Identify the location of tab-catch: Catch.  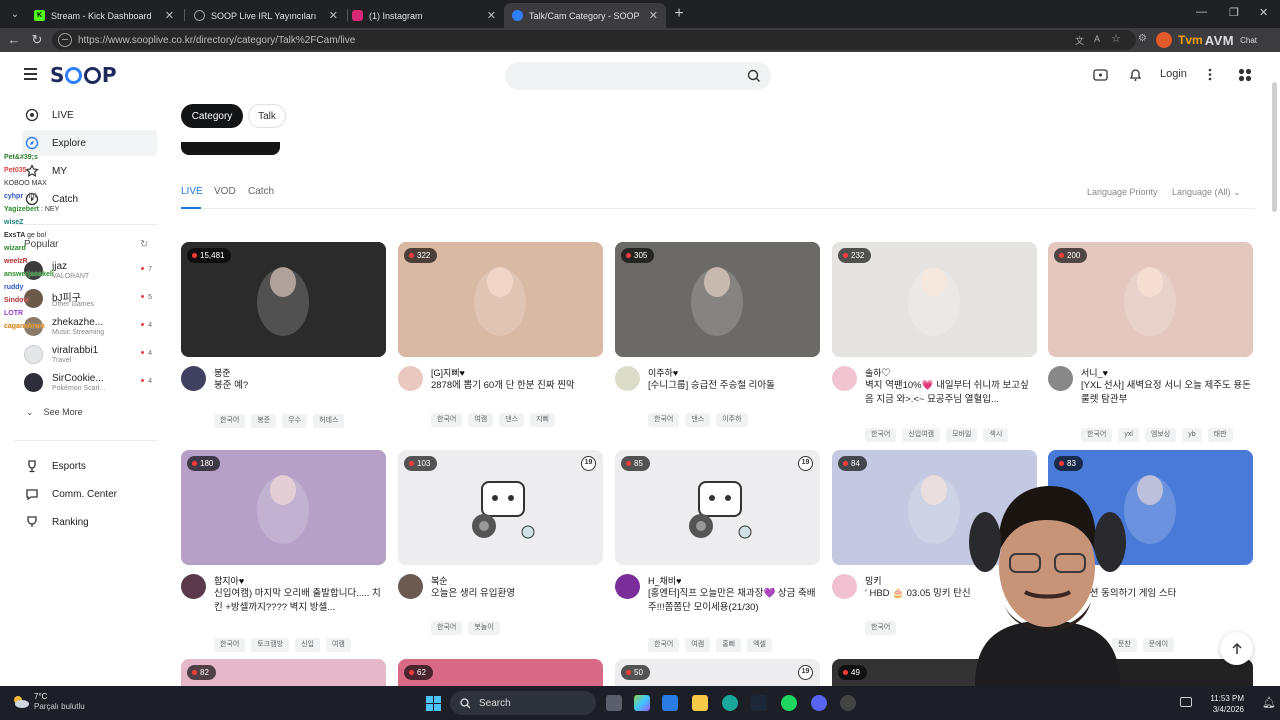
(261, 191).